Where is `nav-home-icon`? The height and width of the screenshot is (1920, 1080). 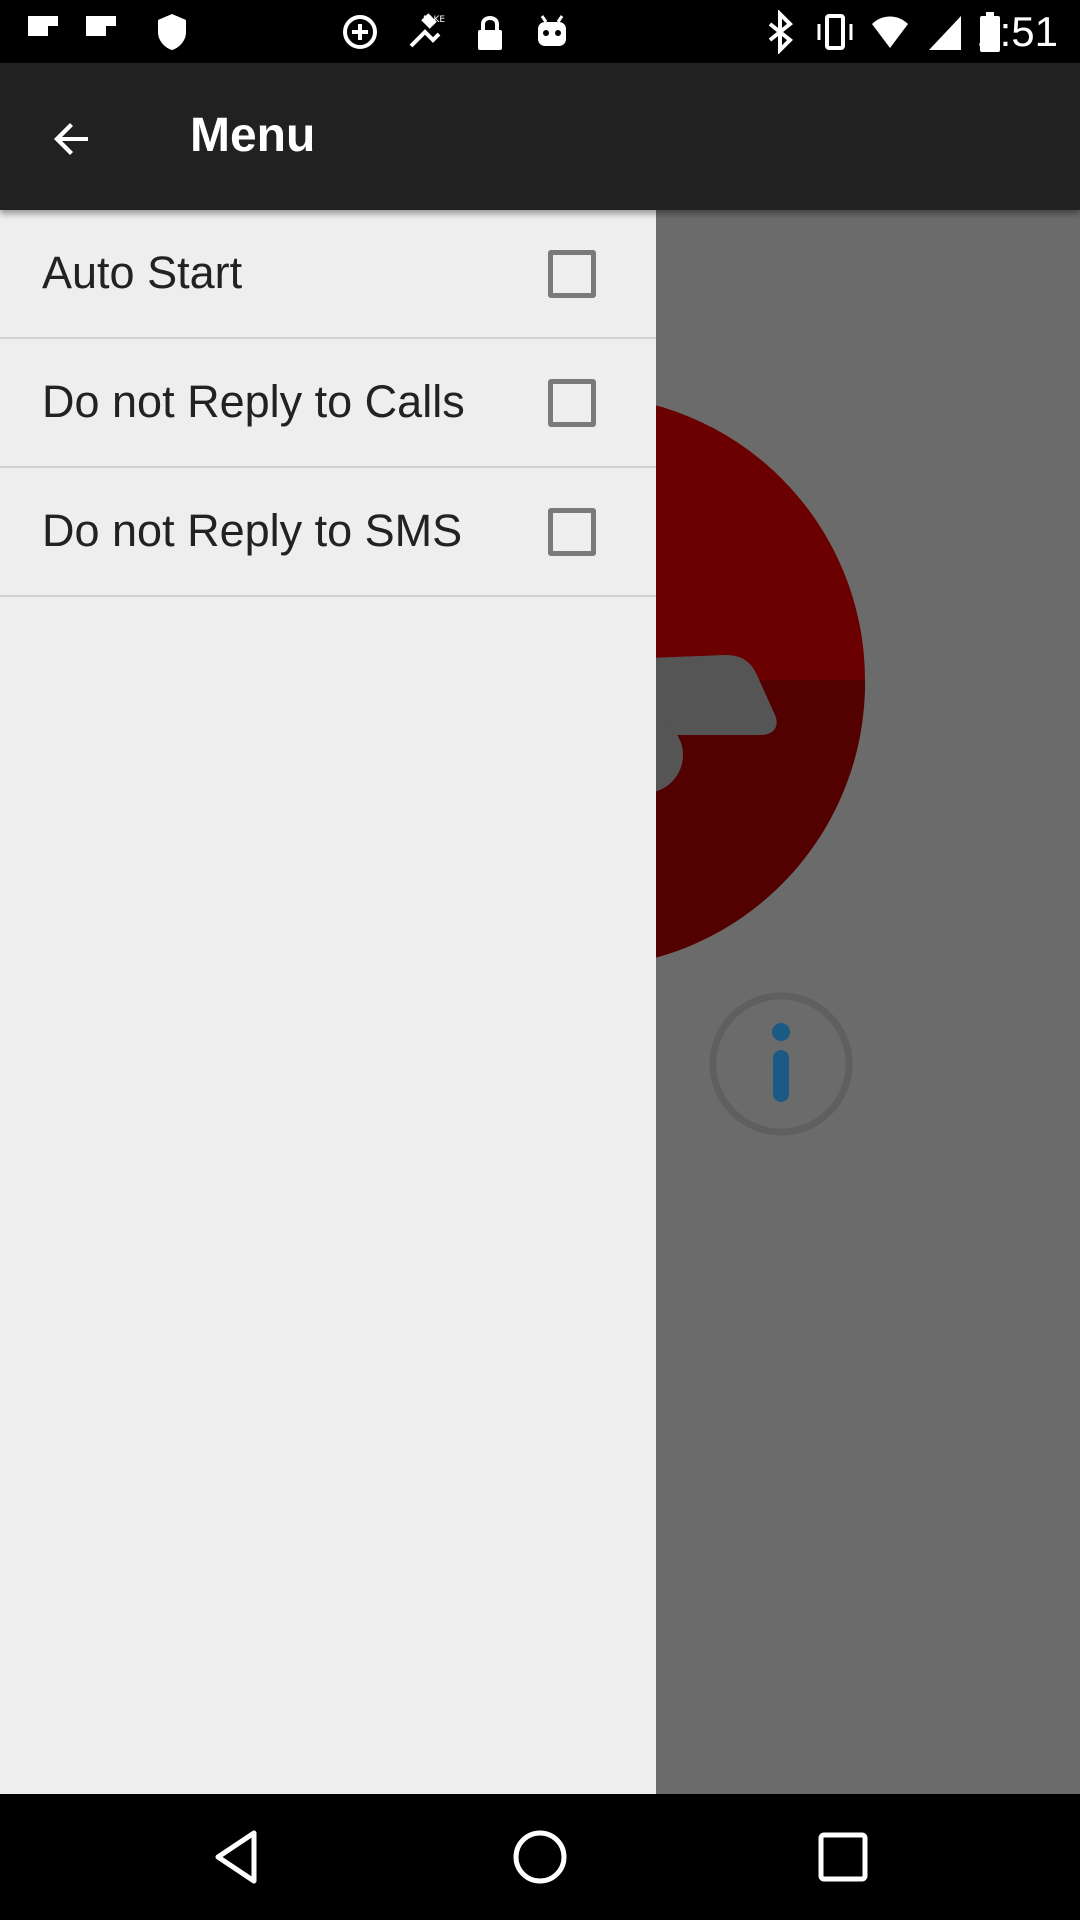
nav-home-icon is located at coordinates (540, 1857).